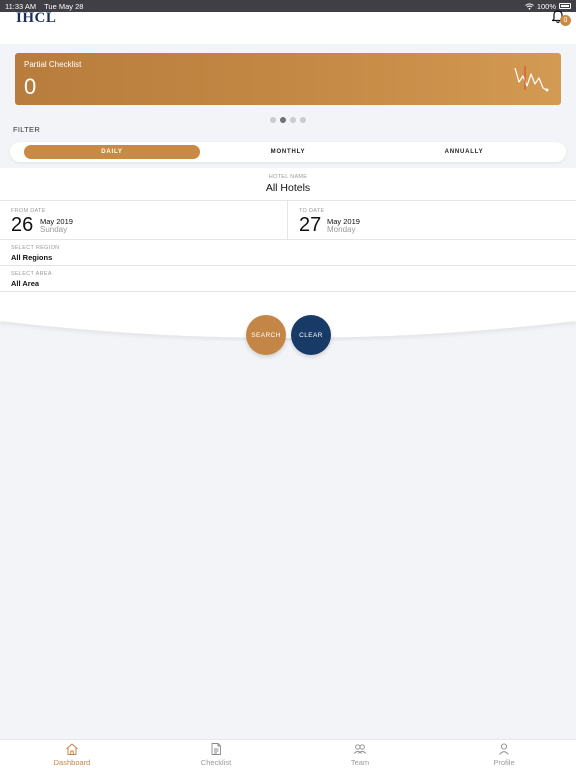 The width and height of the screenshot is (576, 768). What do you see at coordinates (310, 225) in the screenshot?
I see `to-date-day: 27` at bounding box center [310, 225].